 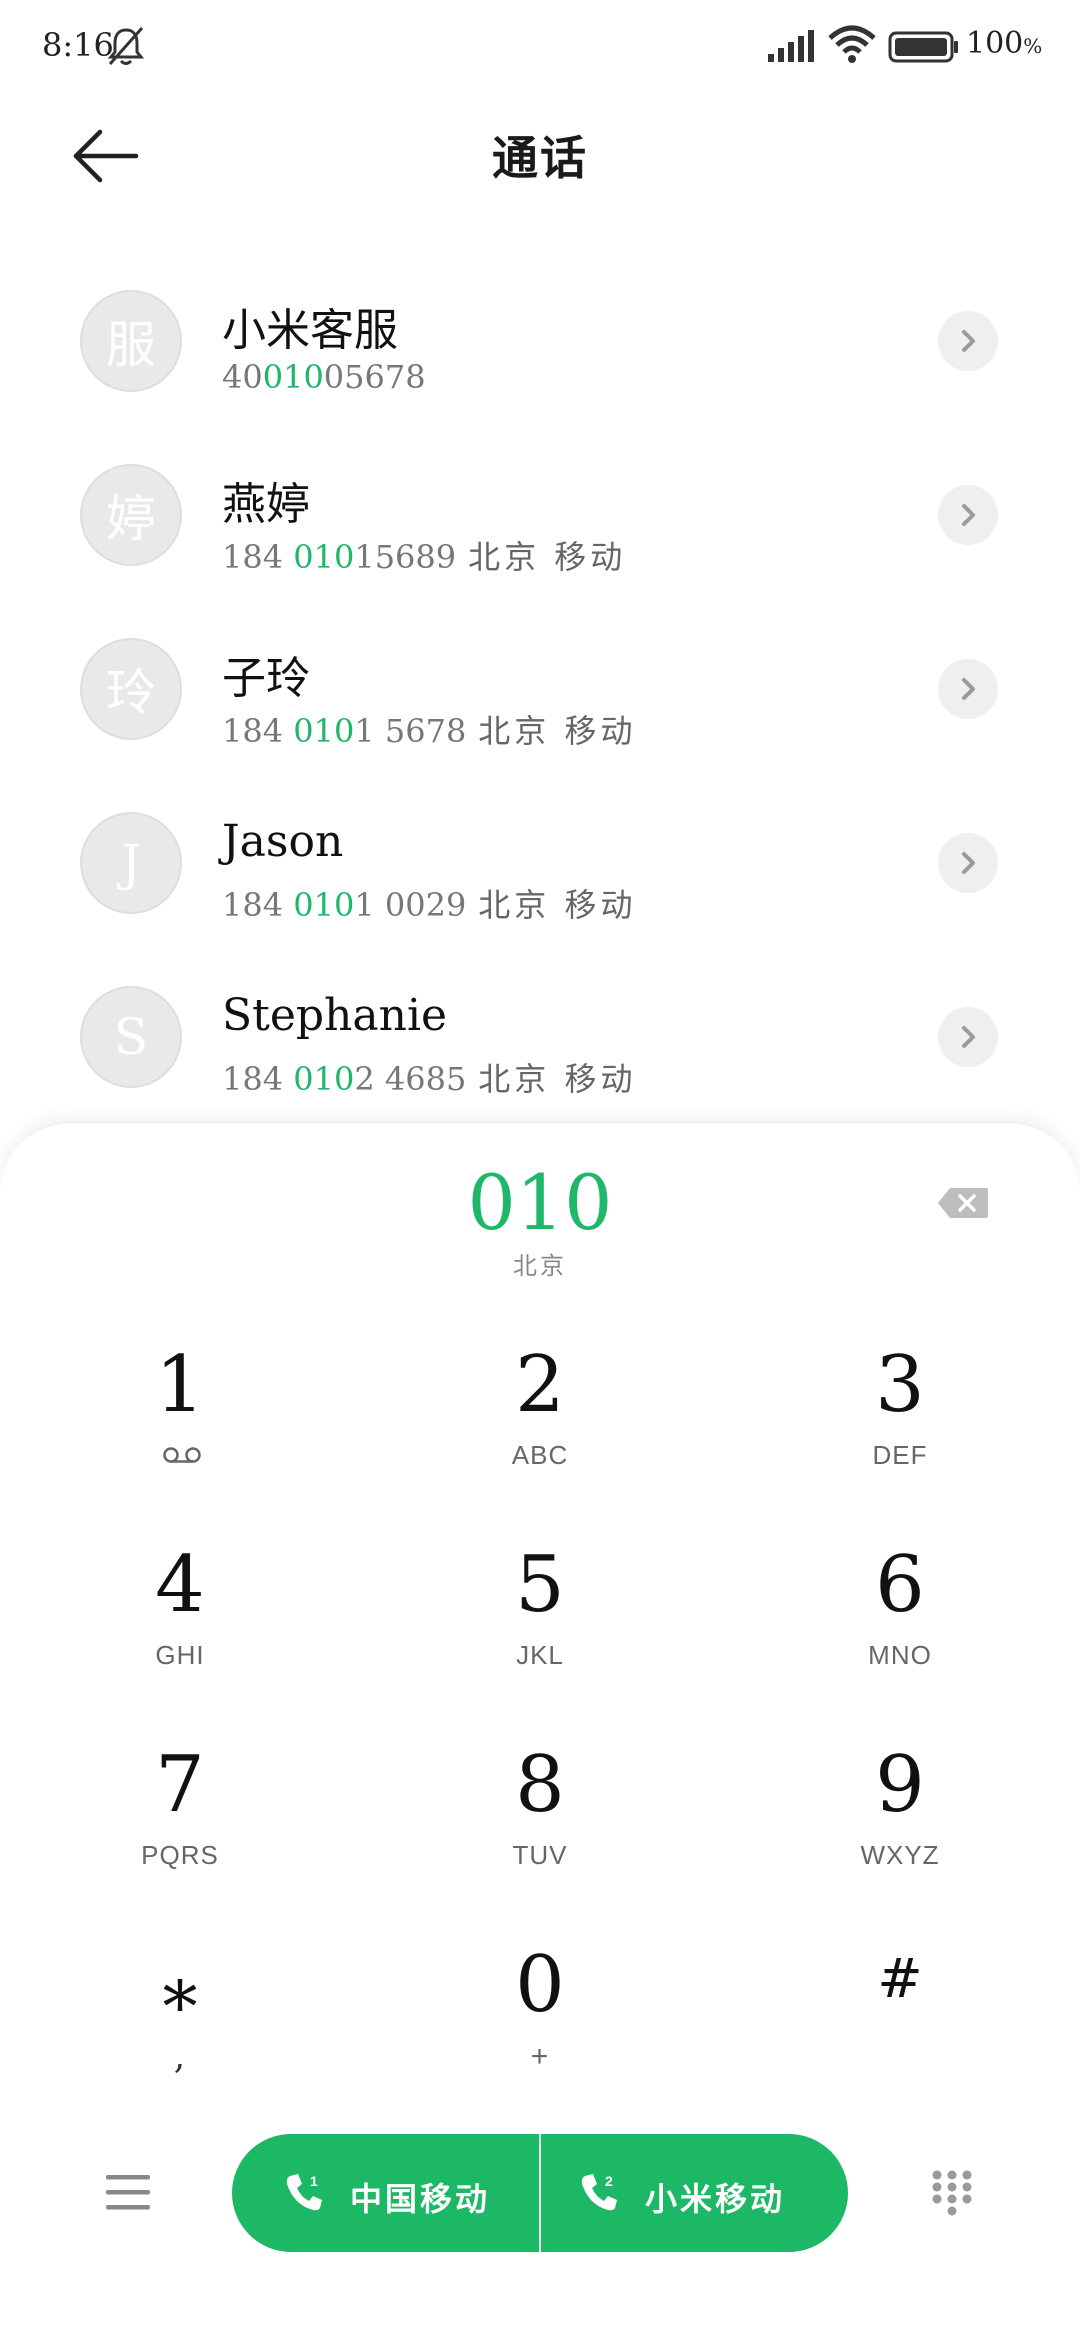 I want to click on avatar: 婷, so click(x=131, y=515).